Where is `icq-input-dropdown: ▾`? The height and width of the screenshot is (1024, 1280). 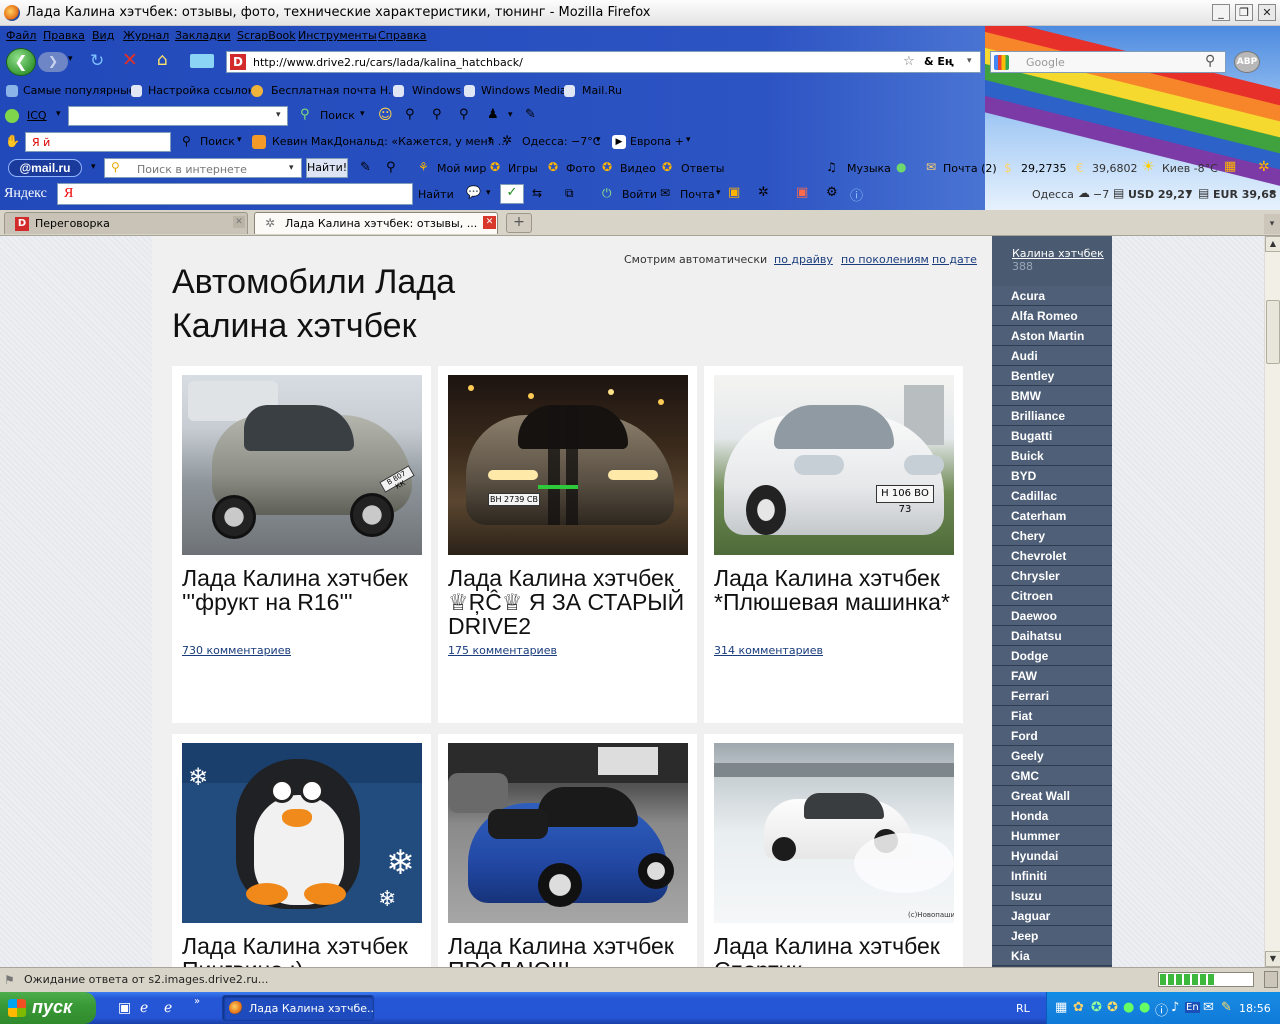
icq-input-dropdown: ▾ is located at coordinates (278, 115).